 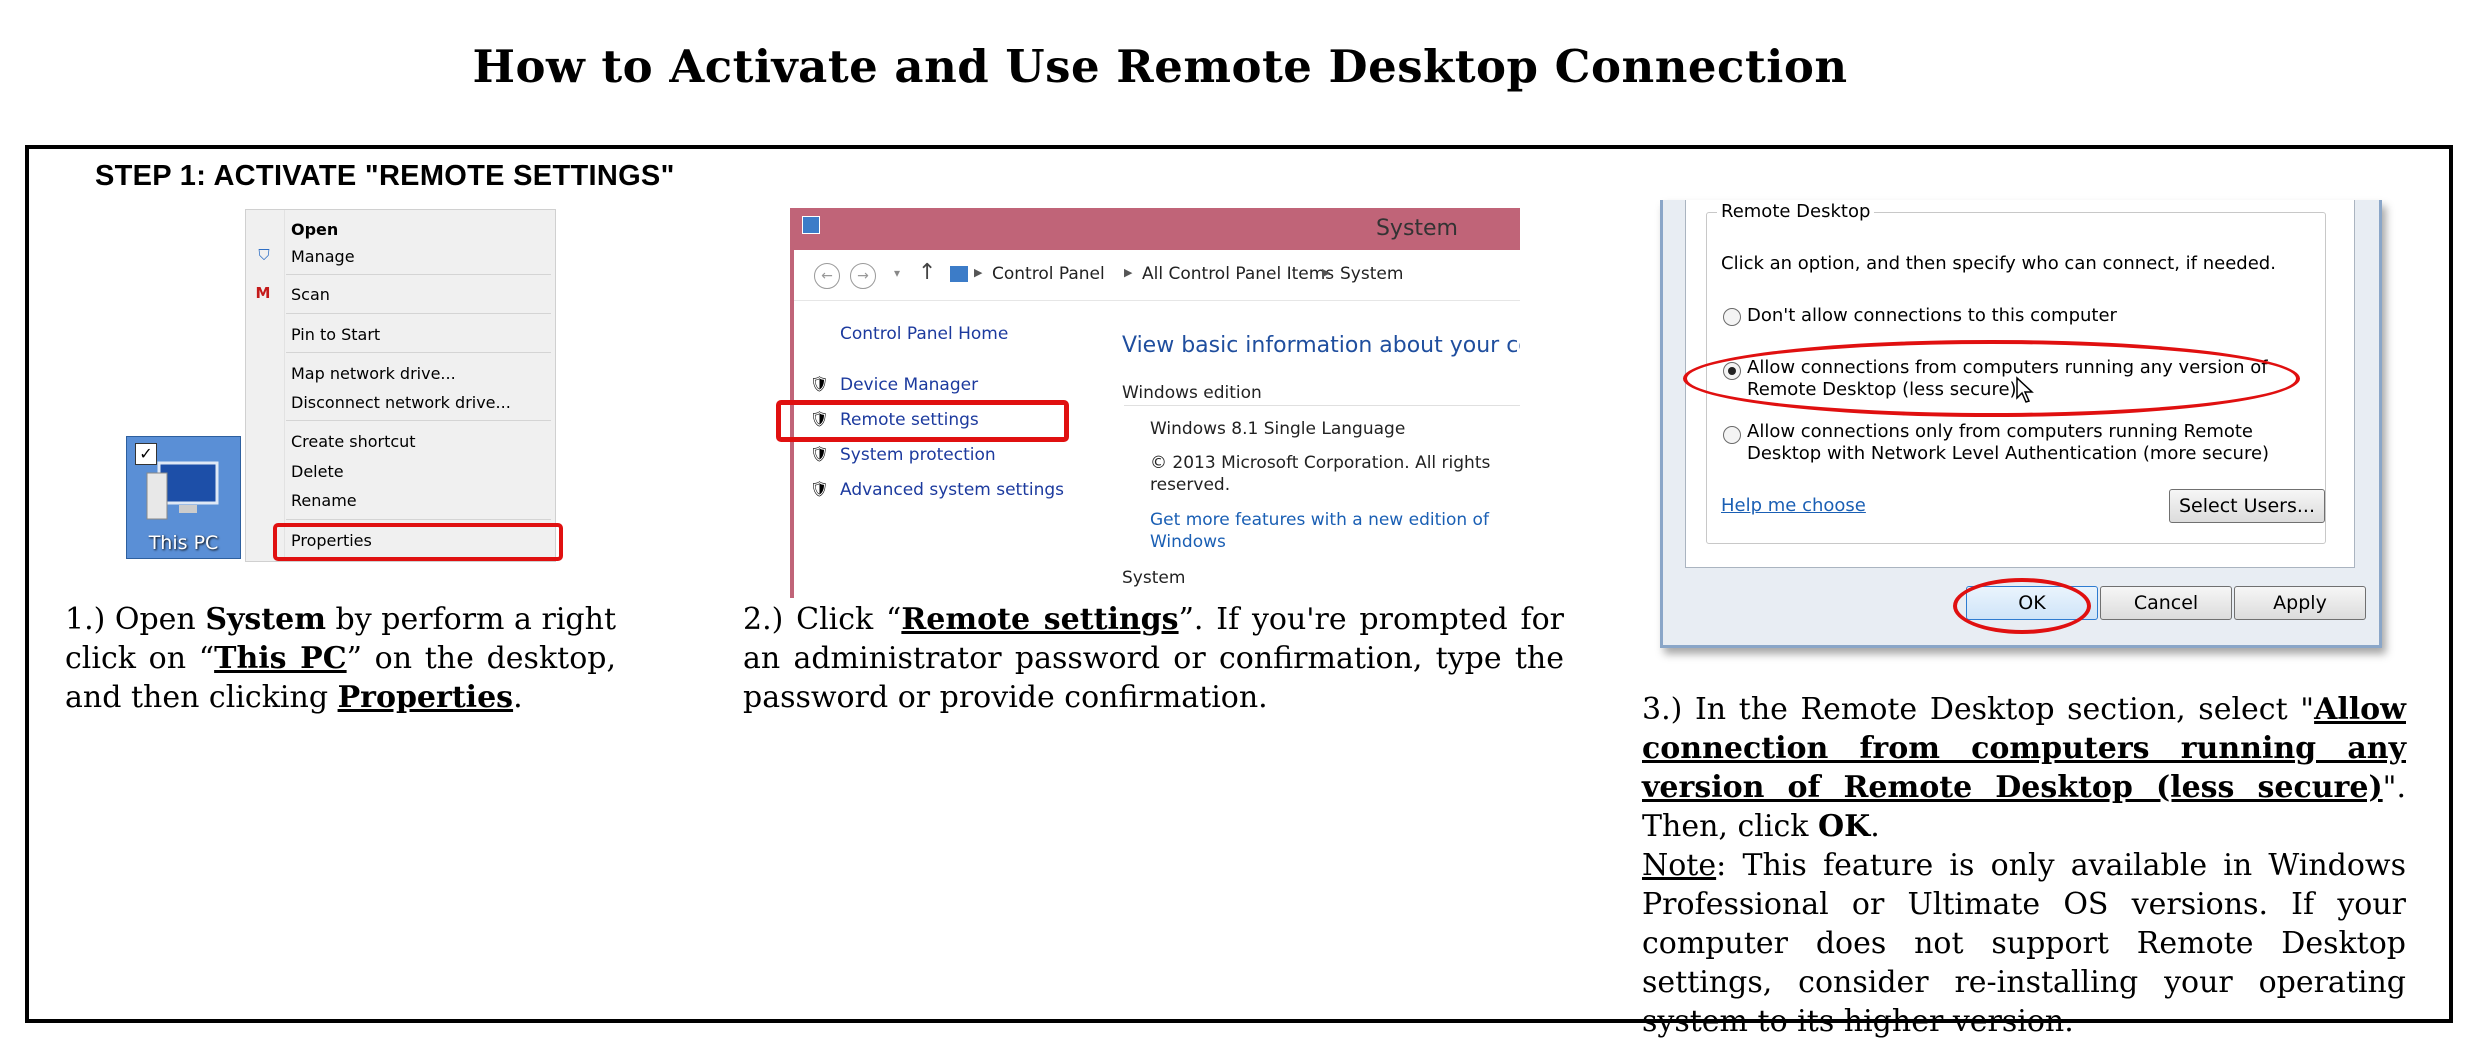 What do you see at coordinates (265, 619) in the screenshot?
I see `system-term: System` at bounding box center [265, 619].